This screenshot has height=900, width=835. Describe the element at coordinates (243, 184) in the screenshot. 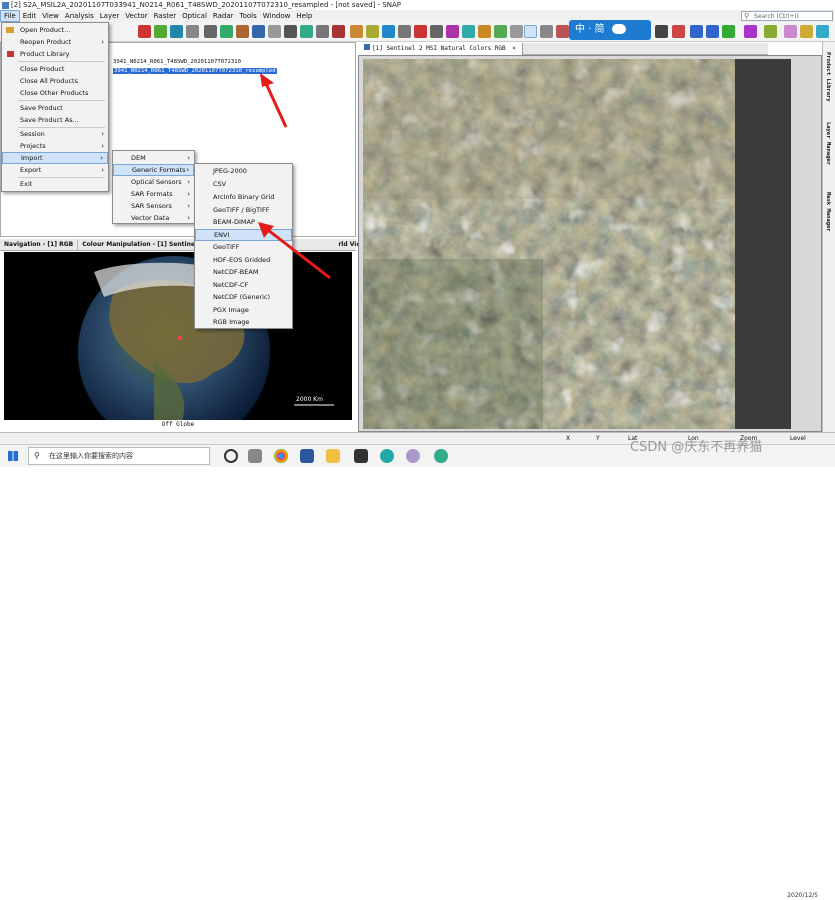

I see `menu-item-csv: CSV` at that location.